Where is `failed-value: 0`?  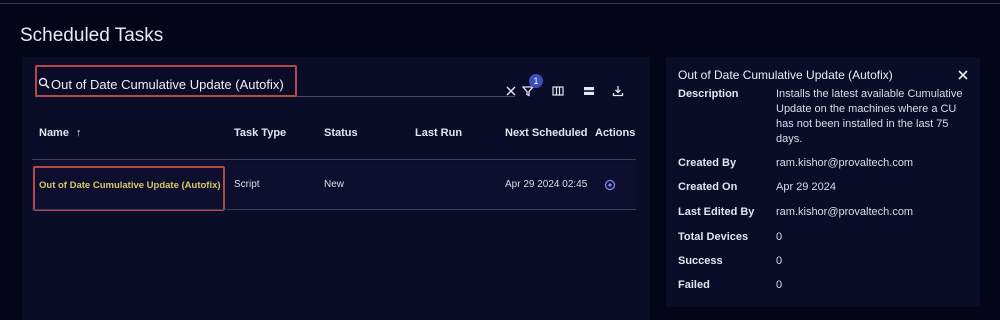
failed-value: 0 is located at coordinates (779, 285).